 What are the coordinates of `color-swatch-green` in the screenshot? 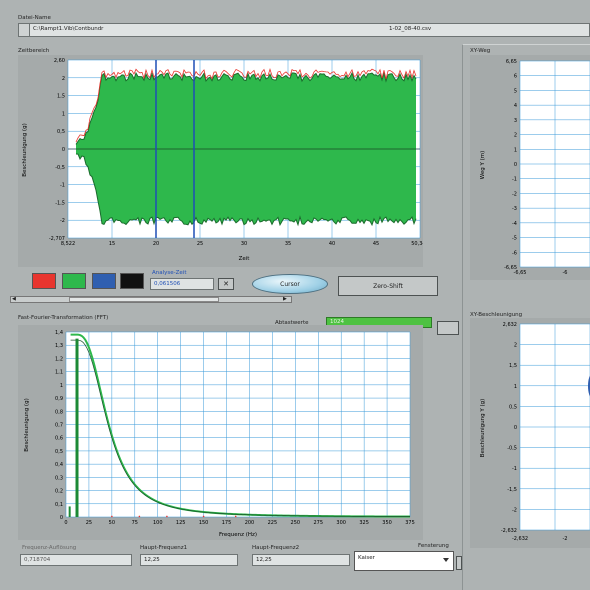 It's located at (74, 281).